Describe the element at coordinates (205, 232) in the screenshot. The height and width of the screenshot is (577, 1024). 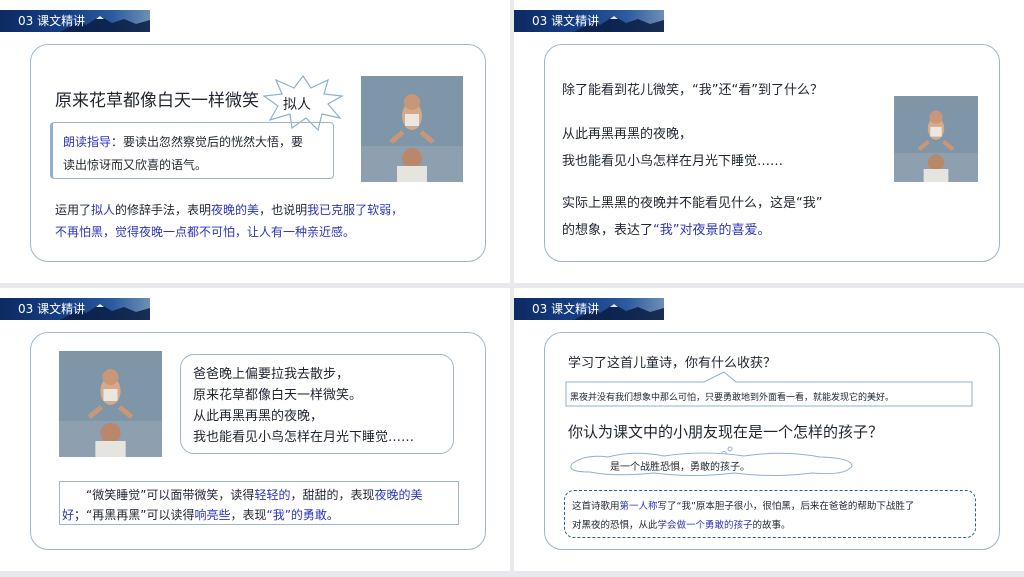
I see `analysis-line-2: 不再怕黑，觉得夜晚一点都不可怕，让人有一种亲近感。` at that location.